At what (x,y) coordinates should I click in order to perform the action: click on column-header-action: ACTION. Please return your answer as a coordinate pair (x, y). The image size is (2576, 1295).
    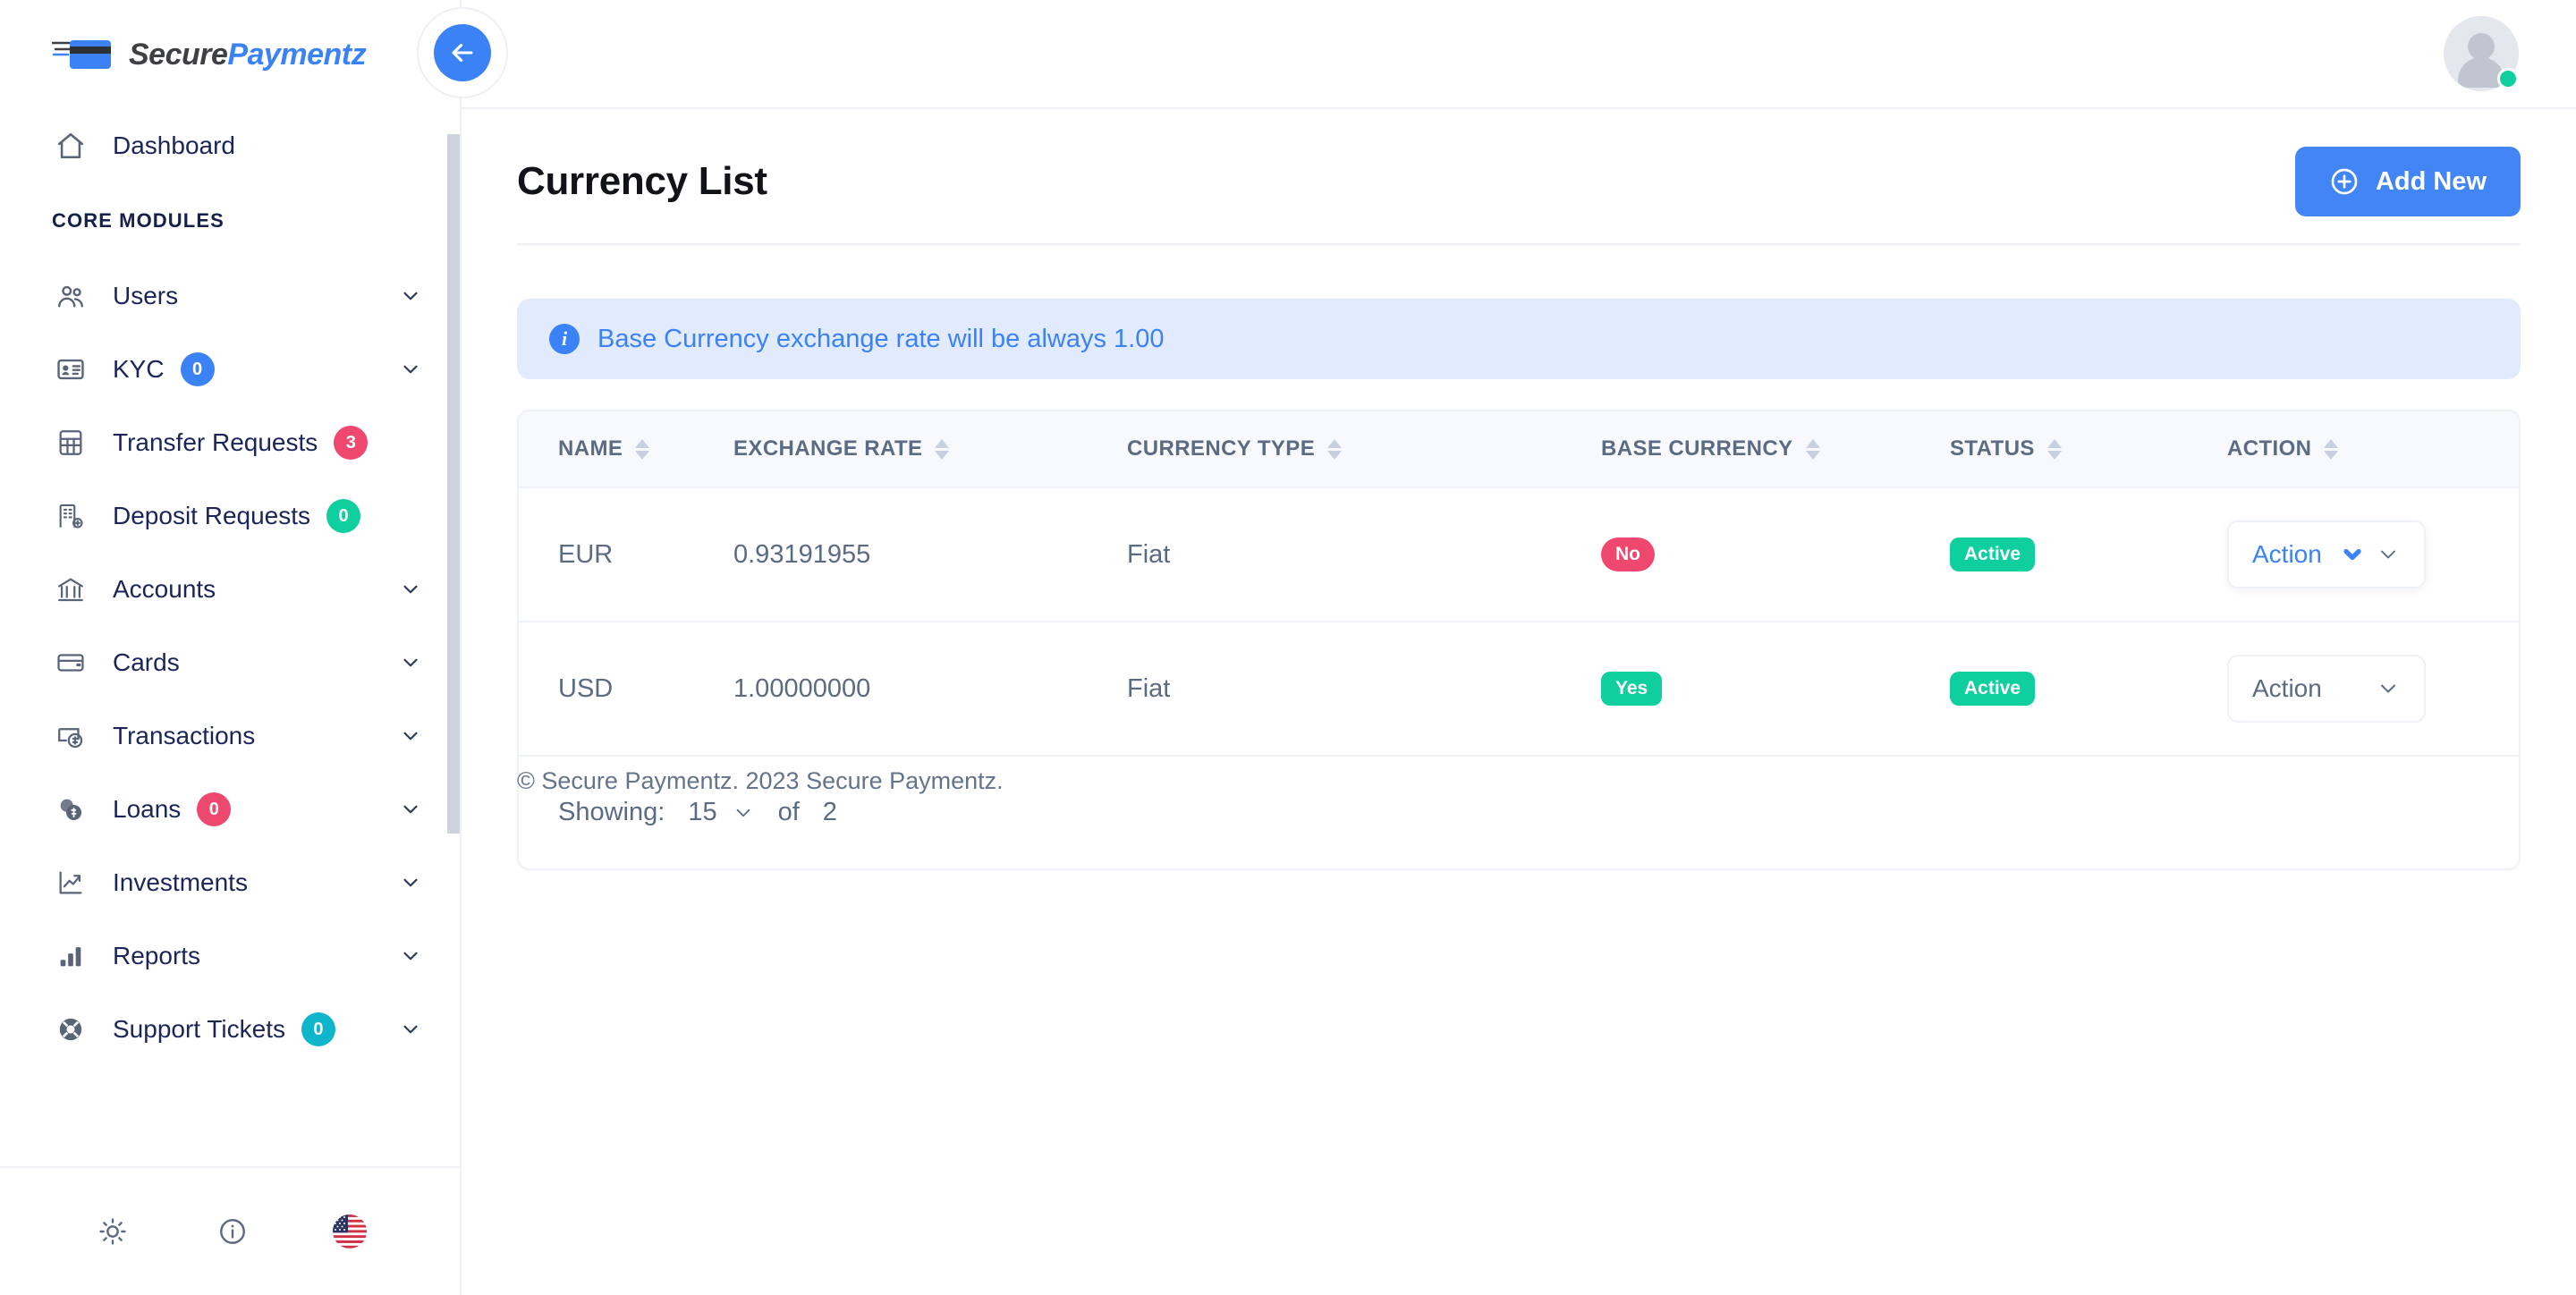
    Looking at the image, I should click on (2373, 450).